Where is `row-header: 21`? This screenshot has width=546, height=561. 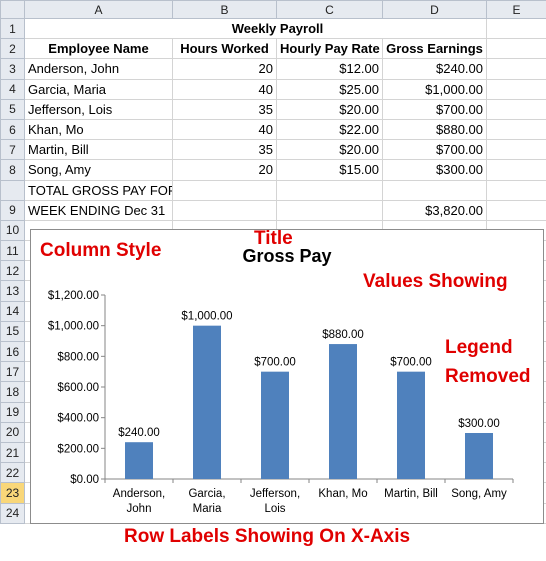
row-header: 21 is located at coordinates (12, 452).